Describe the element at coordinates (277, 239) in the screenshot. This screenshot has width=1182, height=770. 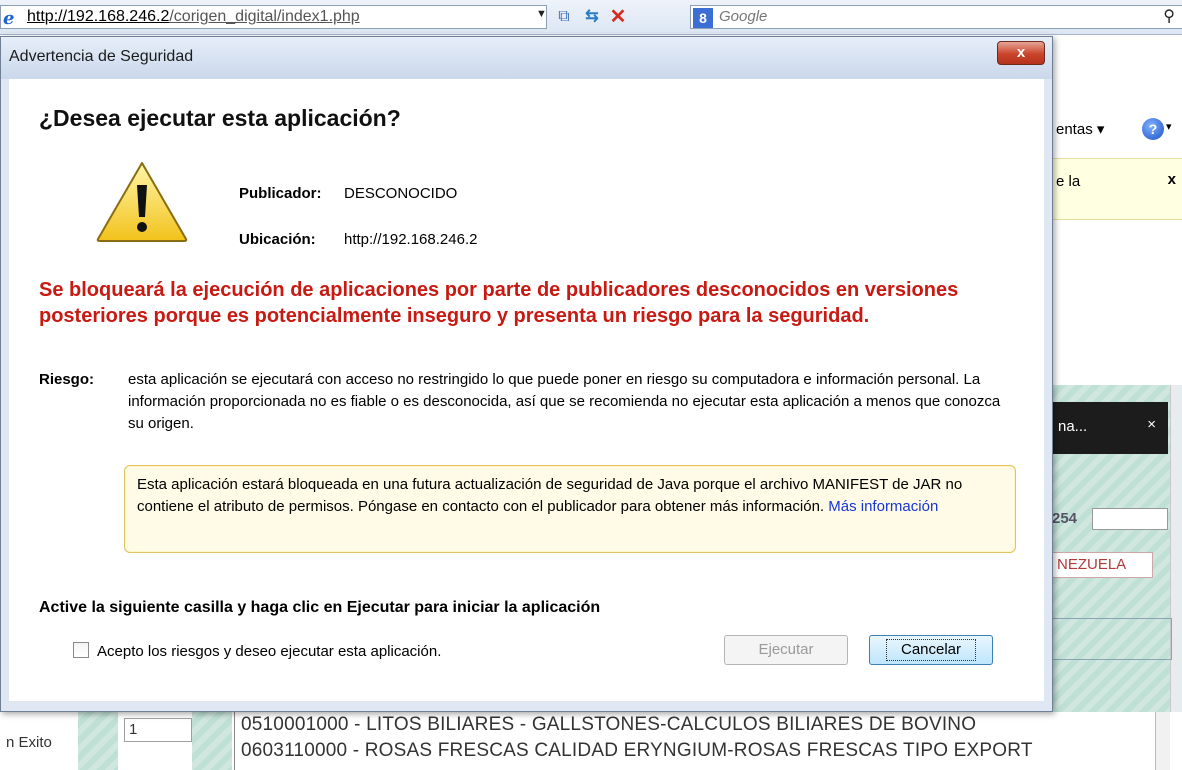
I see `location-label: Ubicación:` at that location.